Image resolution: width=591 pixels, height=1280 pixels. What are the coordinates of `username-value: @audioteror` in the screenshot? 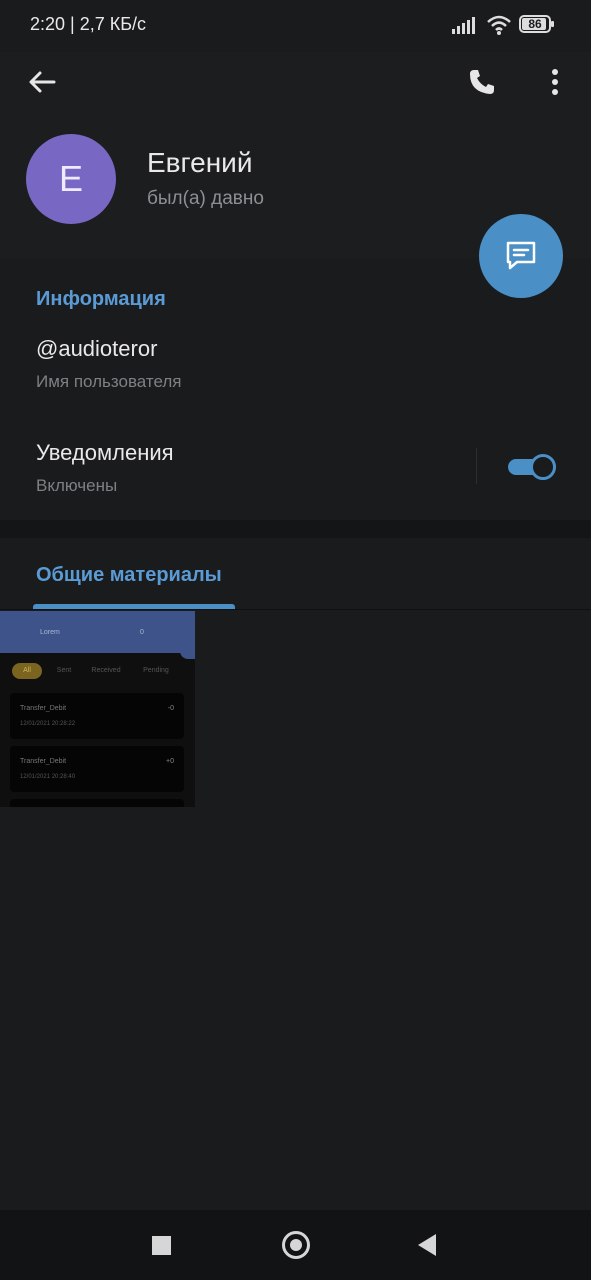 It's located at (96, 349).